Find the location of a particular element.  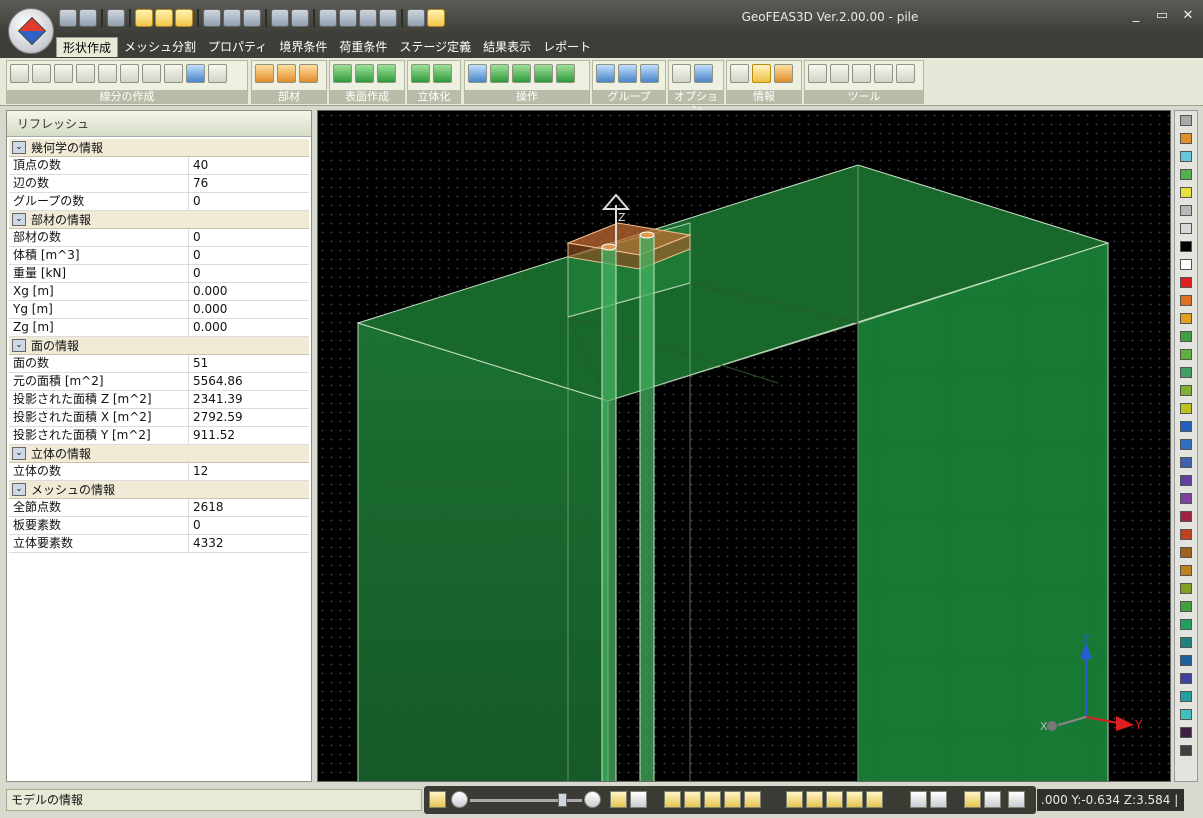

pan-icon is located at coordinates (368, 18).